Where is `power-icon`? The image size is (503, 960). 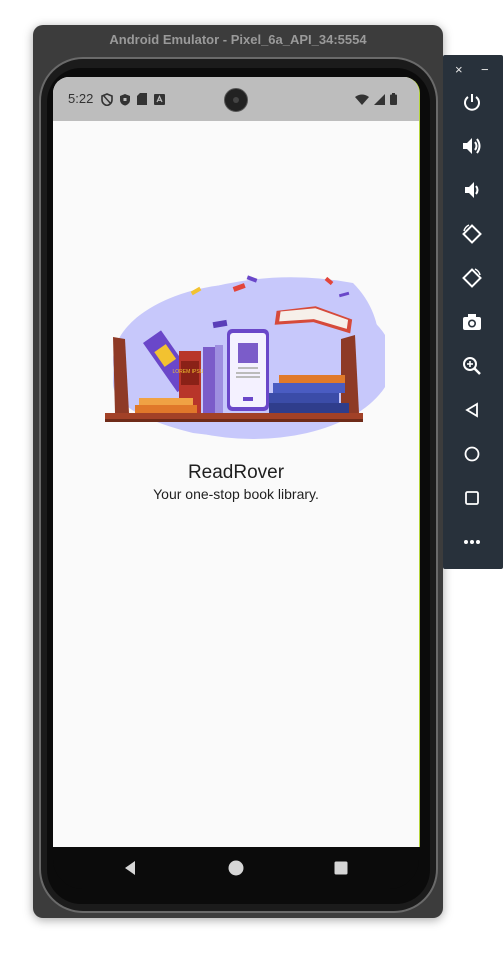 power-icon is located at coordinates (472, 102).